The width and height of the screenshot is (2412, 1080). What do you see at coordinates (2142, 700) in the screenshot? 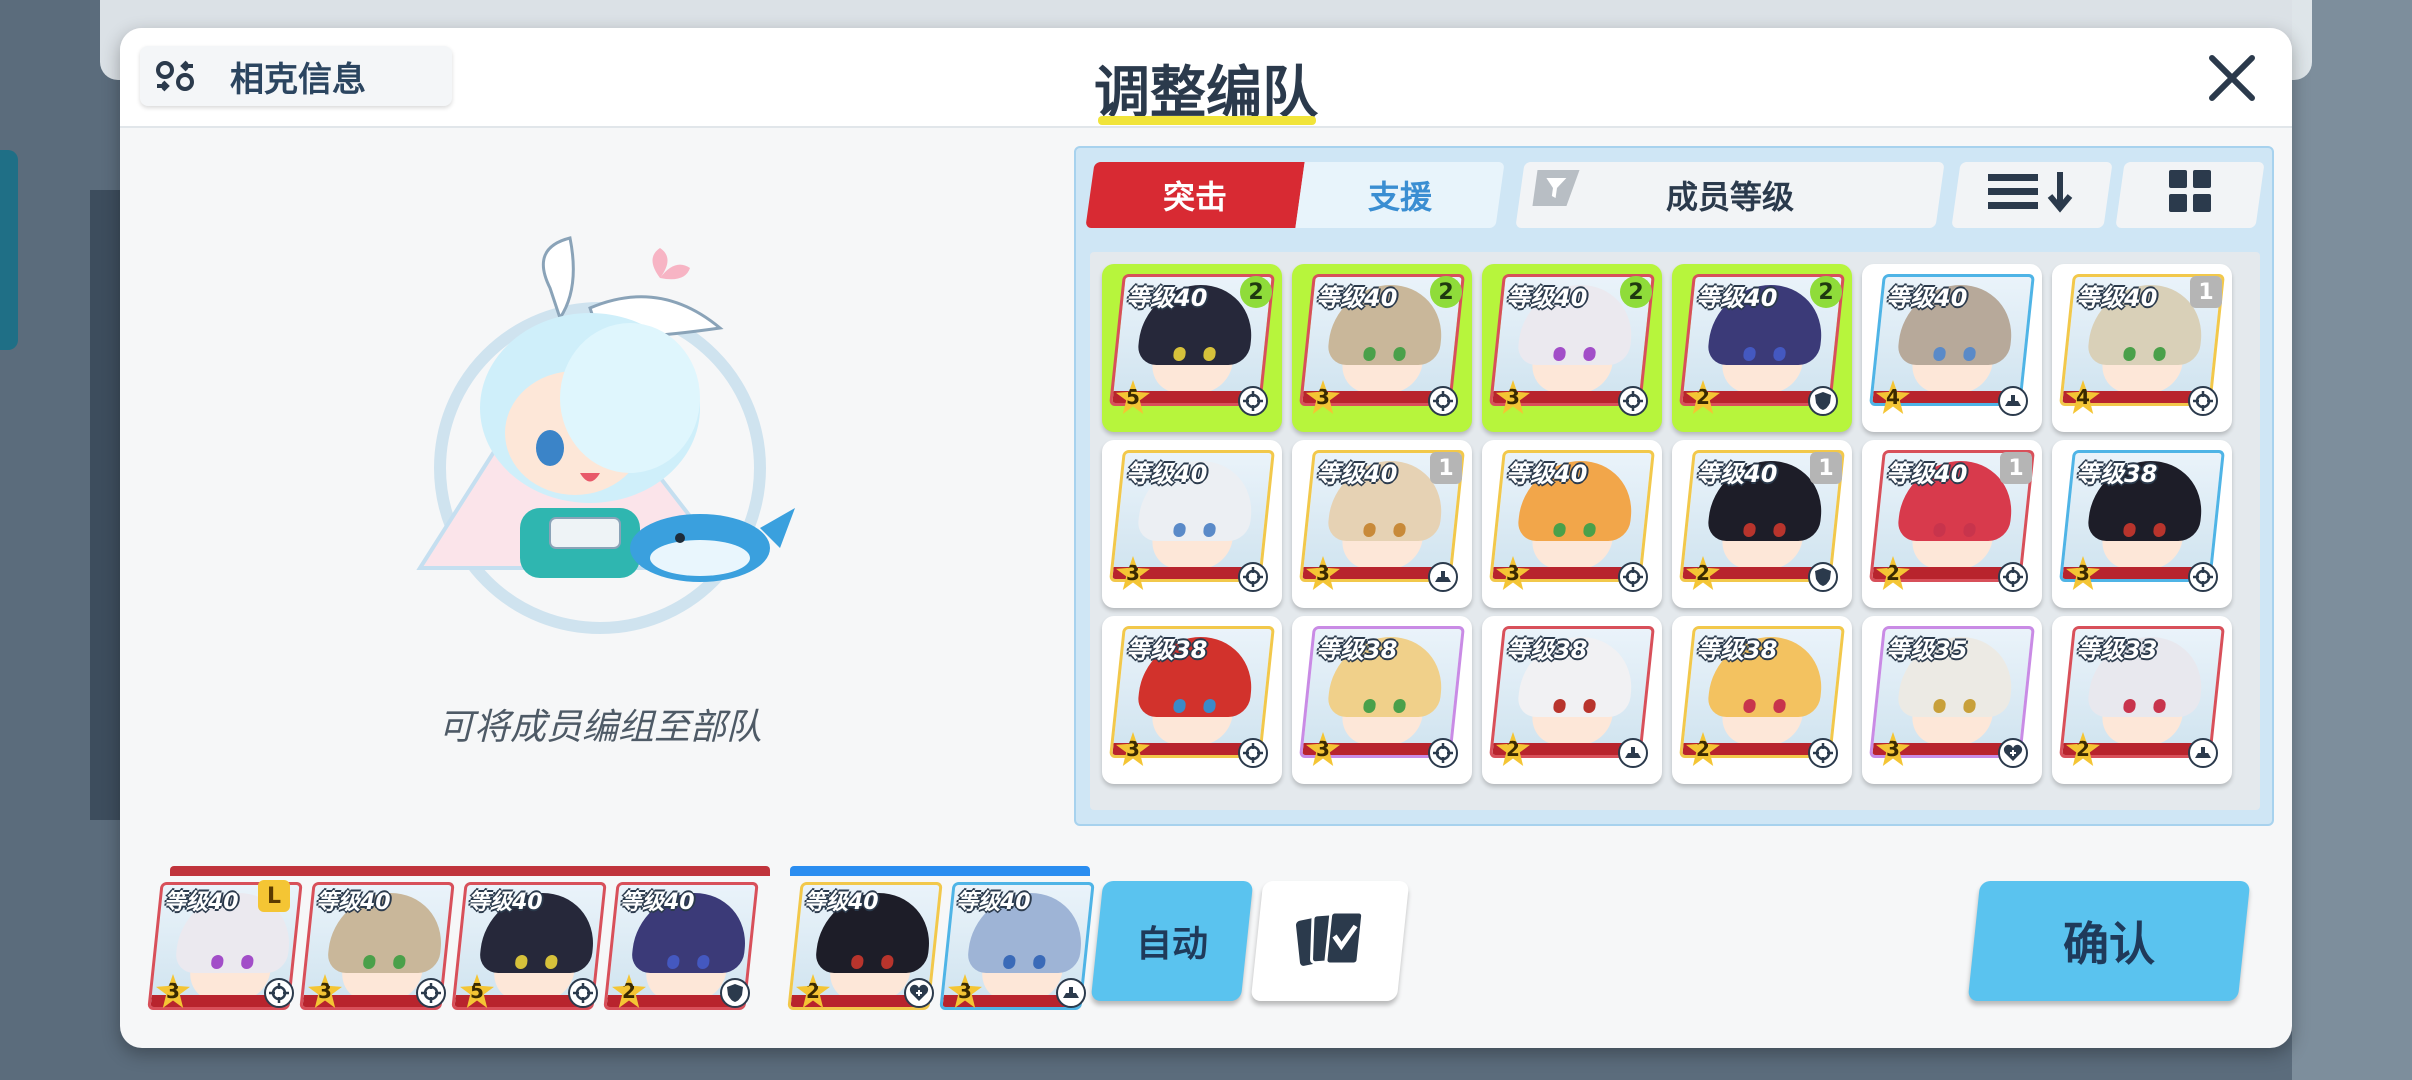
I see `student-card: 等级33 2` at bounding box center [2142, 700].